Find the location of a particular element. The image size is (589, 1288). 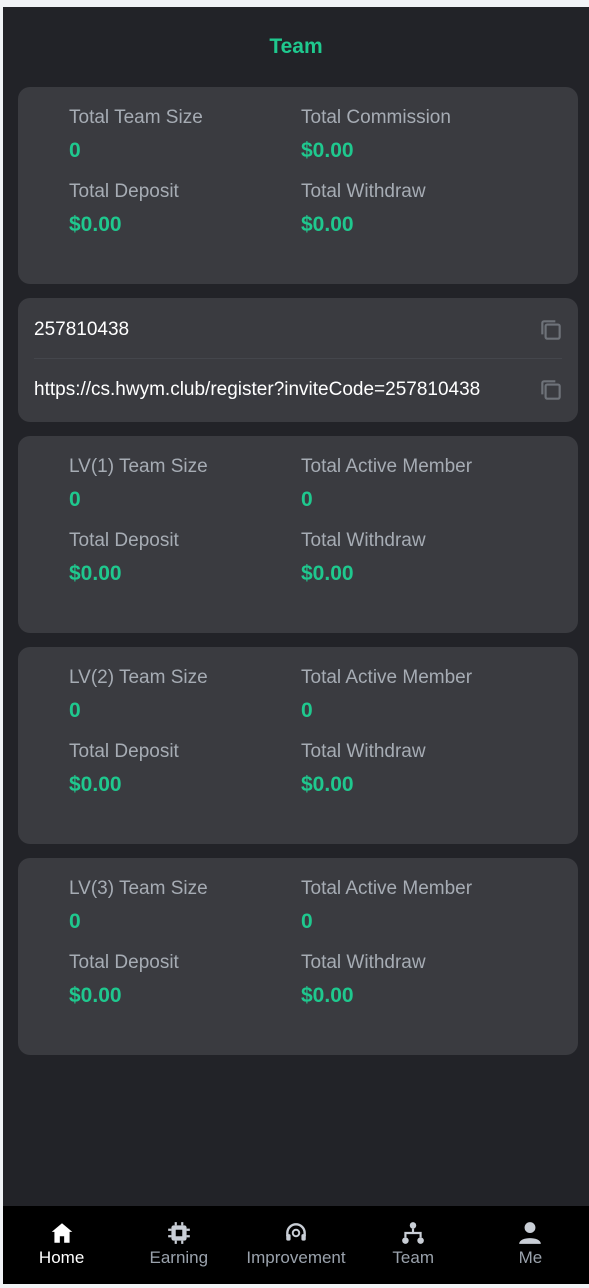

home-icon is located at coordinates (61, 1233).